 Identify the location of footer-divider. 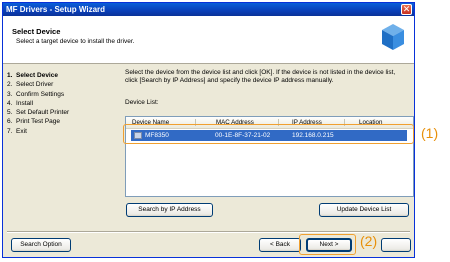
(208, 232).